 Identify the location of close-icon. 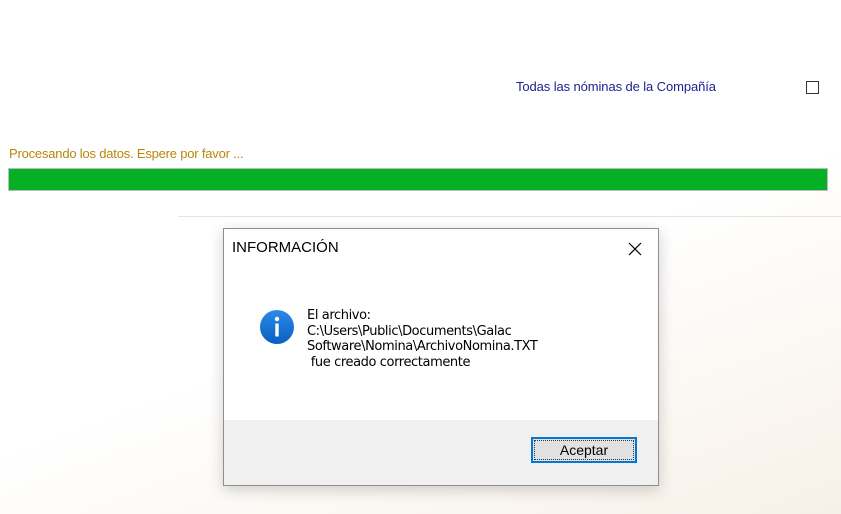
(635, 249).